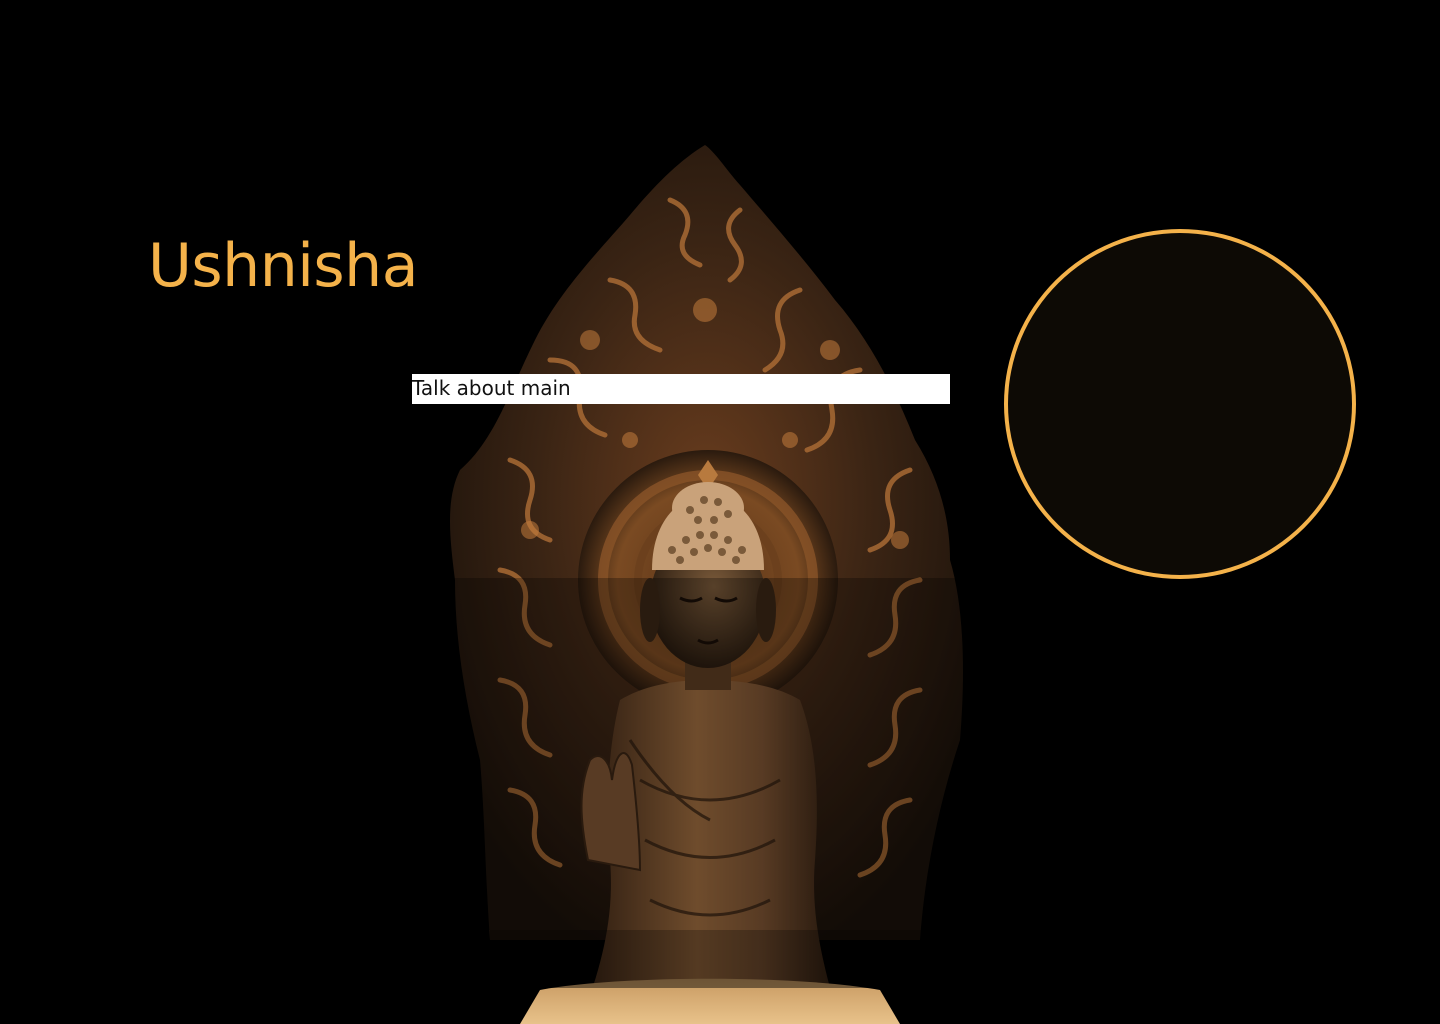 The width and height of the screenshot is (1440, 1024). I want to click on accent-circle, so click(1180, 404).